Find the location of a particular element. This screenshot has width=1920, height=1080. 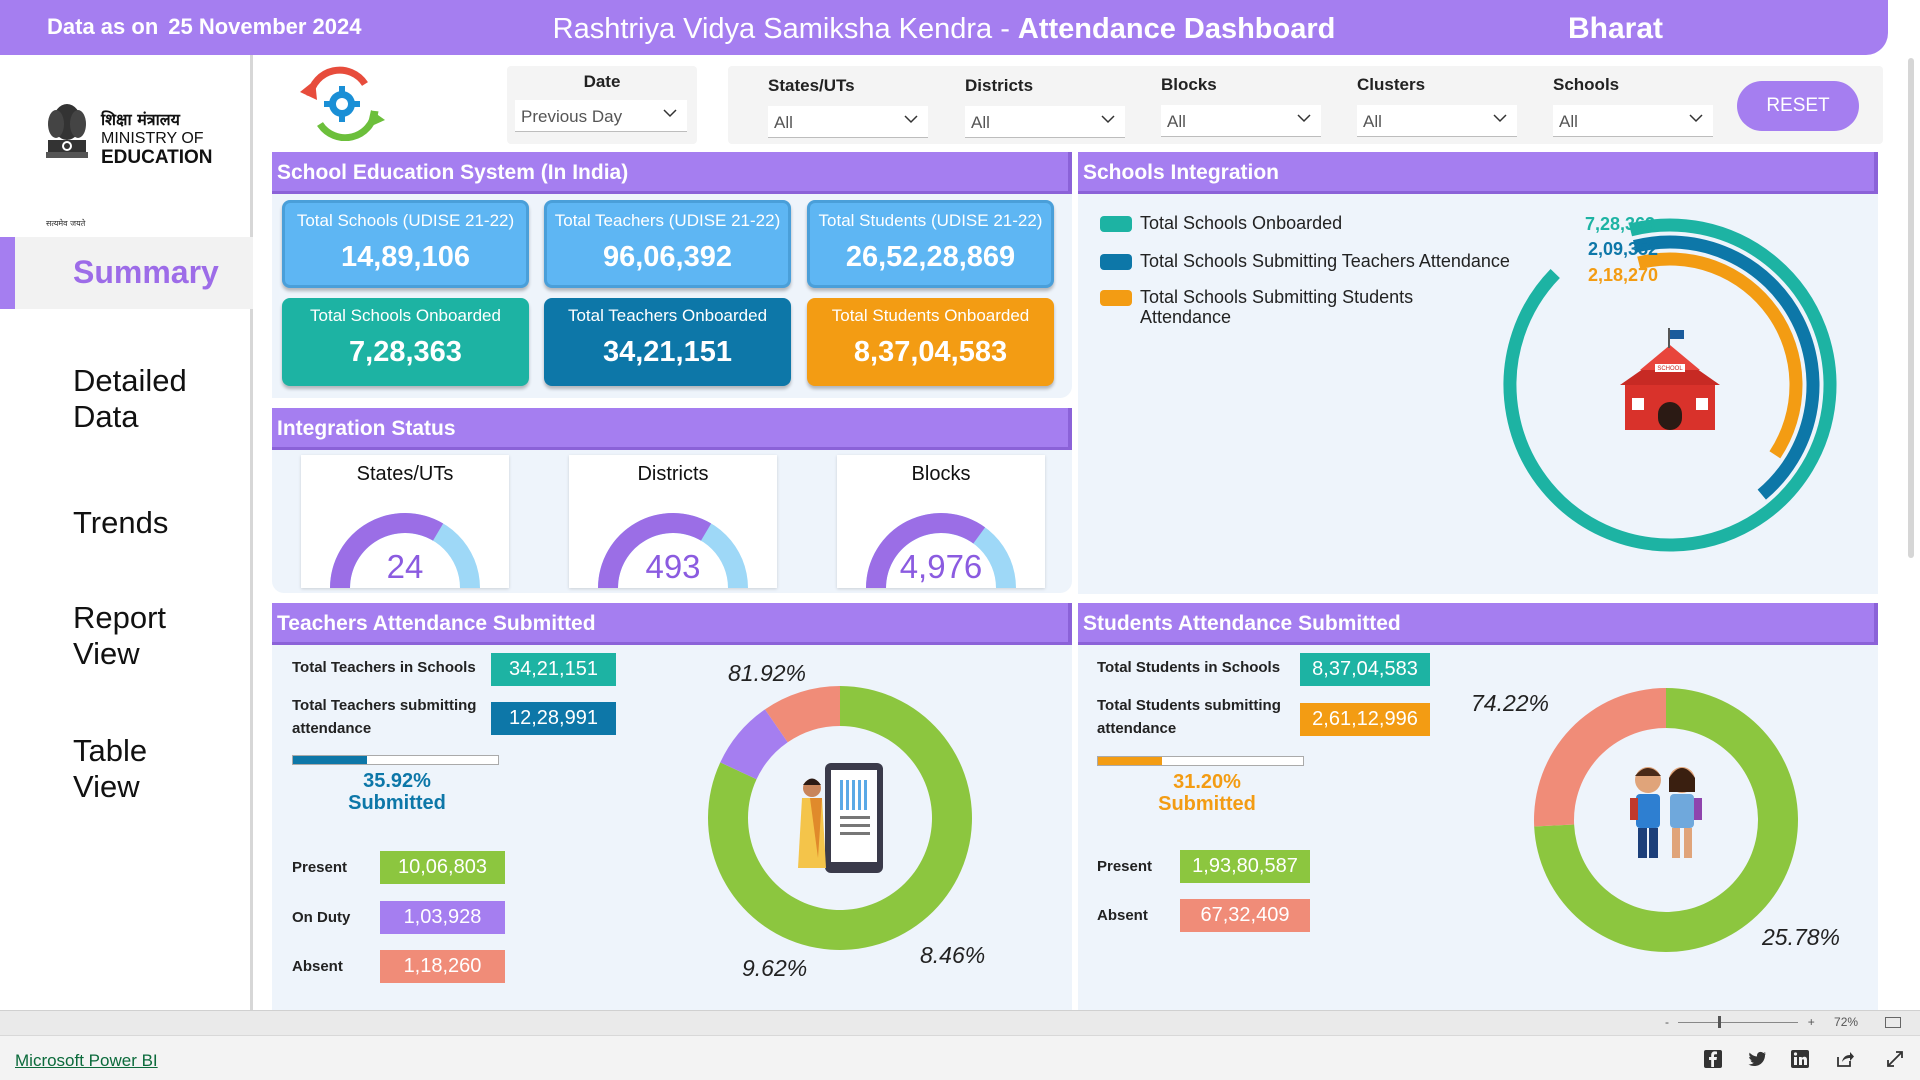

districts-filter: Districts All is located at coordinates (1045, 107).